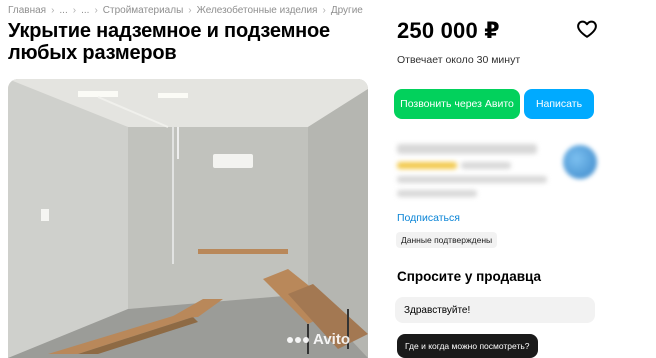 This screenshot has width=656, height=358. I want to click on heart-icon, so click(587, 29).